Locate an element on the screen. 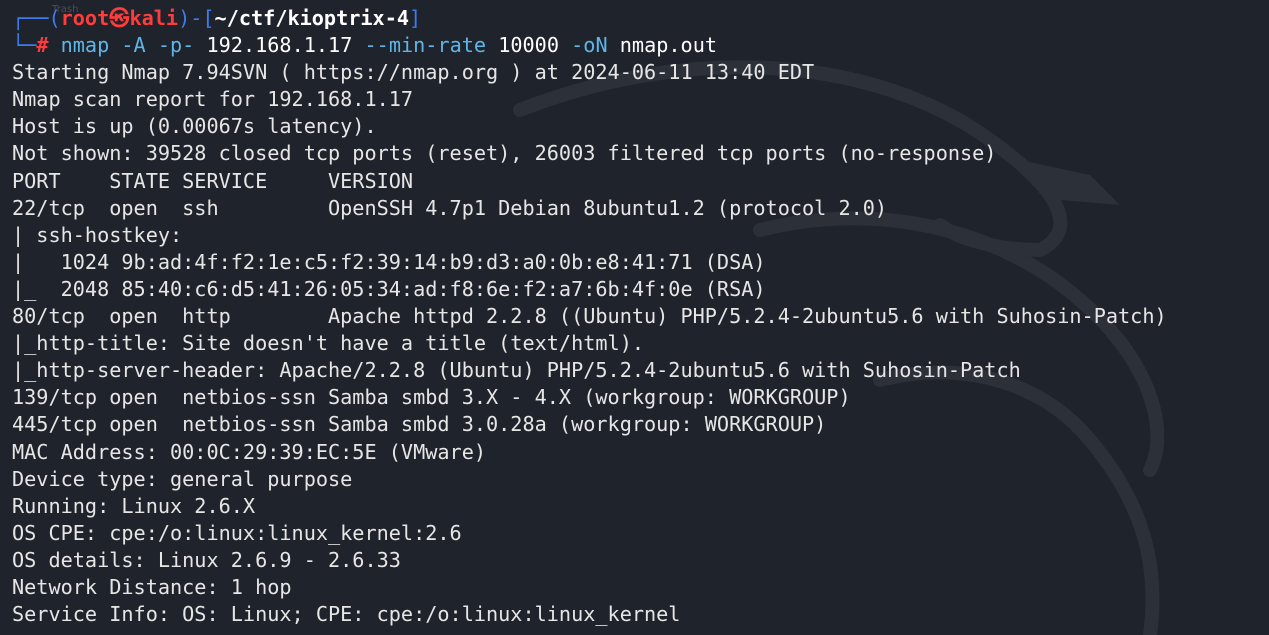 The image size is (1269, 635). prompt-host: kali is located at coordinates (154, 18).